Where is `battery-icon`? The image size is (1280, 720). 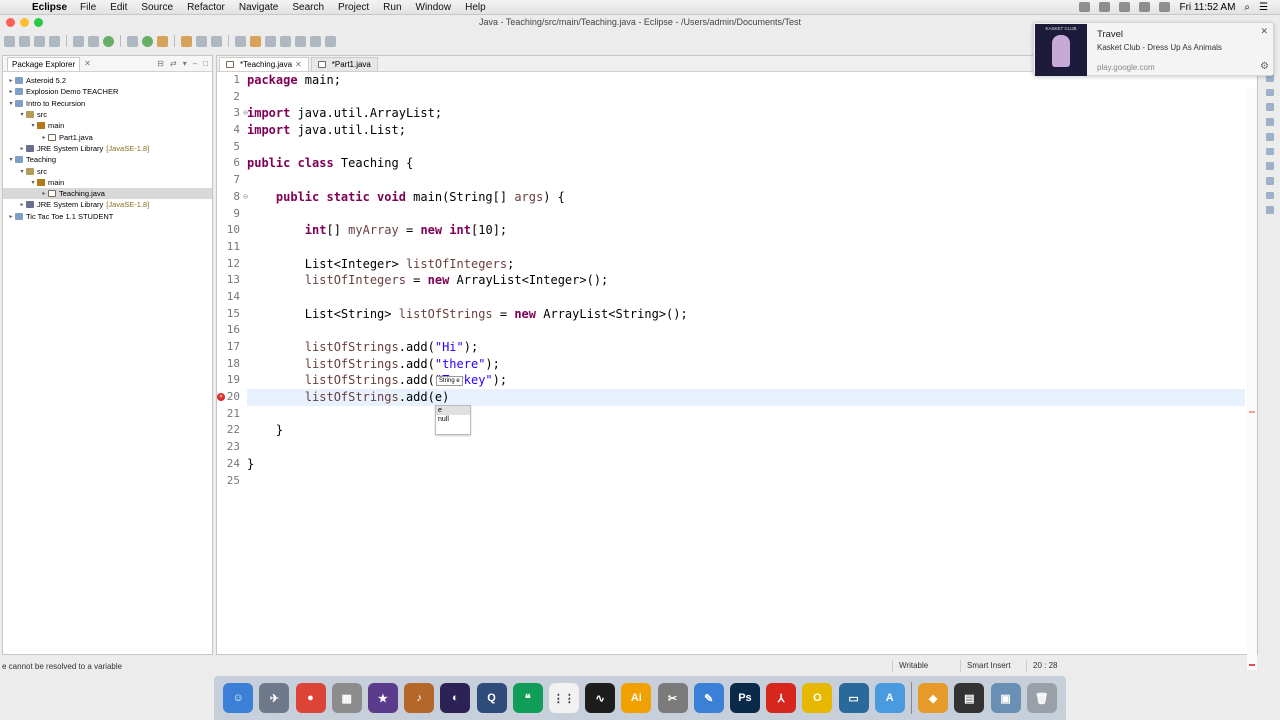
battery-icon is located at coordinates (1125, 7).